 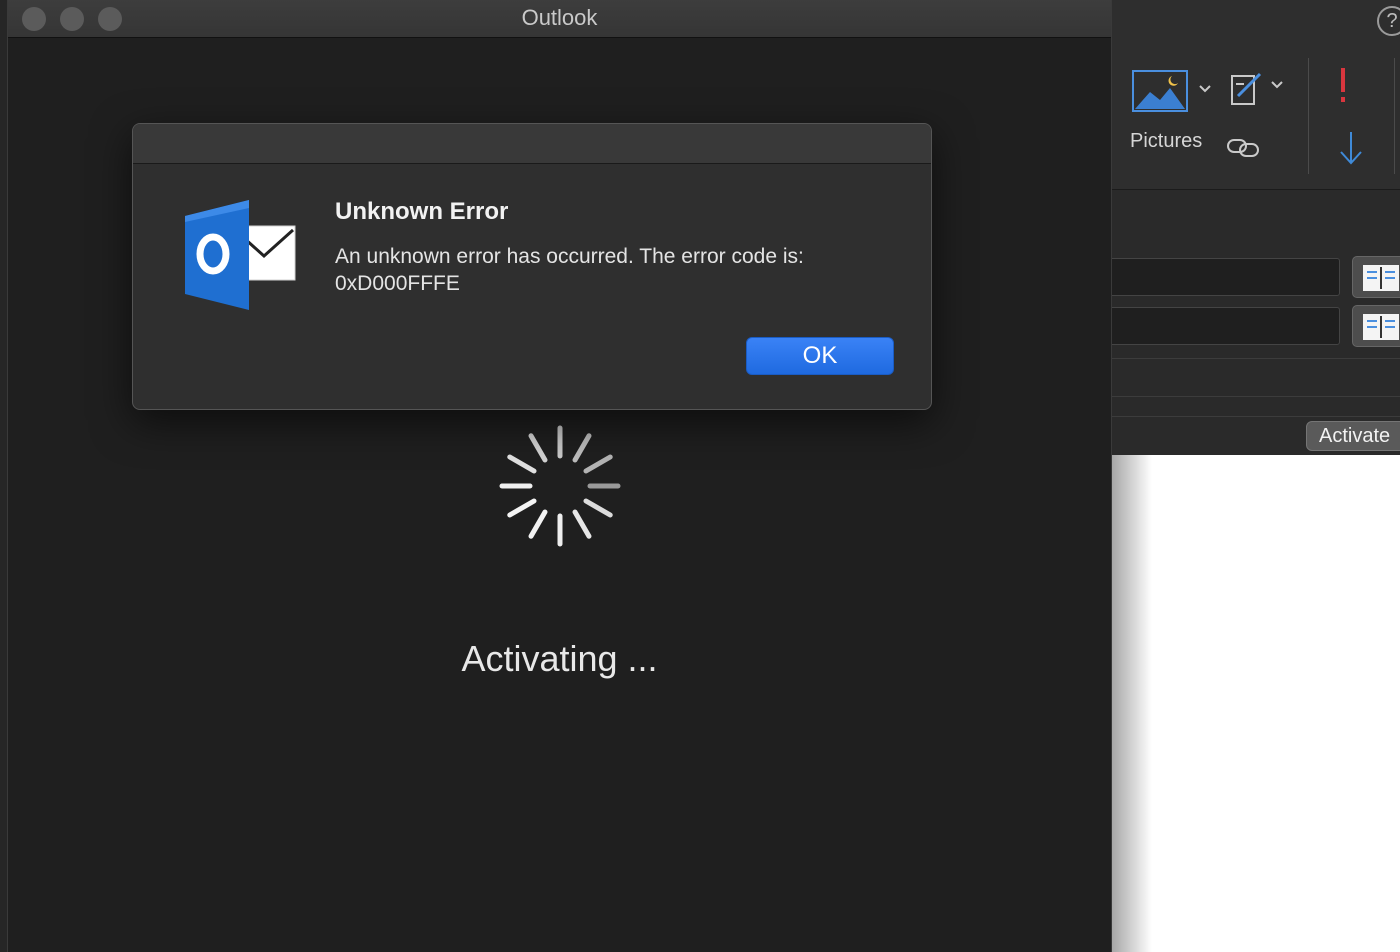 I want to click on signature-edit-icon, so click(x=1247, y=88).